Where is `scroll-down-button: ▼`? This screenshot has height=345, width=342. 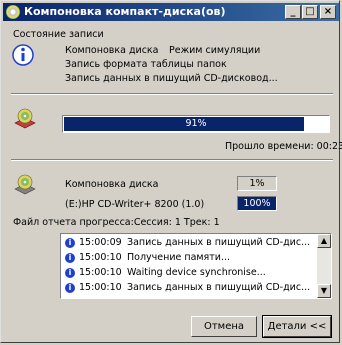
scroll-down-button: ▼ is located at coordinates (324, 291).